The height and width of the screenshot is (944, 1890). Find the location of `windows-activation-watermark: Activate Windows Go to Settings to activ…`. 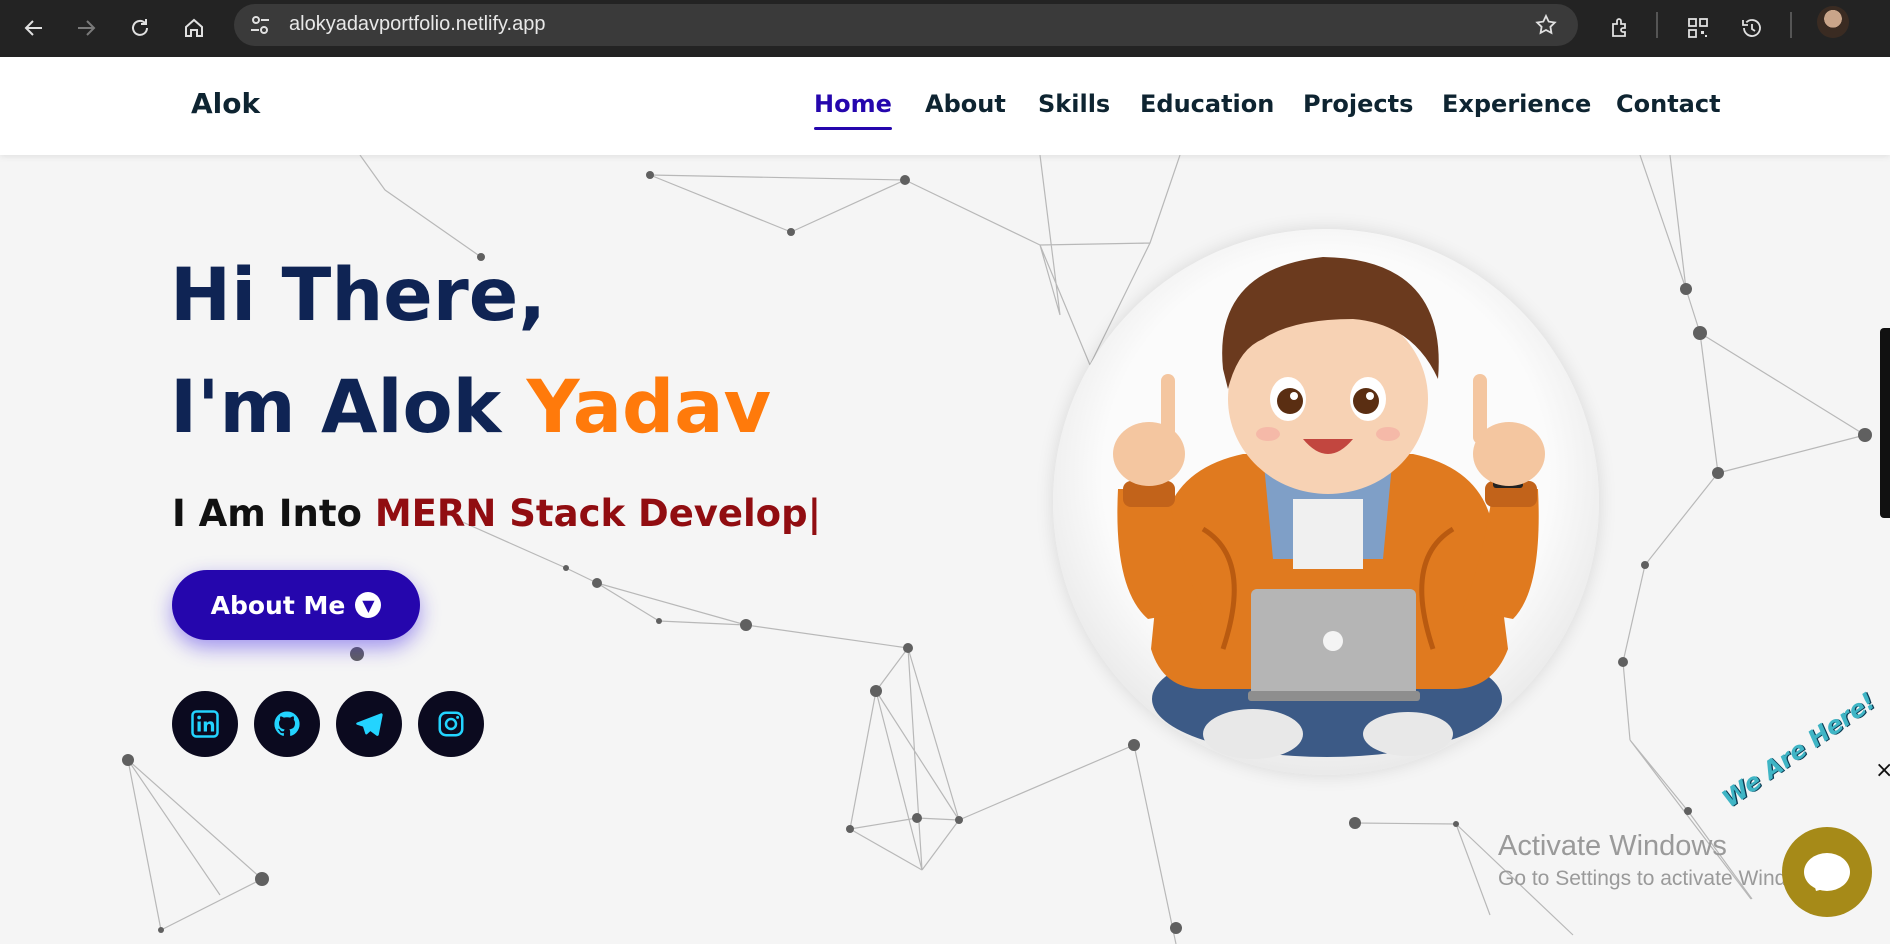

windows-activation-watermark: Activate Windows Go to Settings to activ… is located at coordinates (1664, 860).